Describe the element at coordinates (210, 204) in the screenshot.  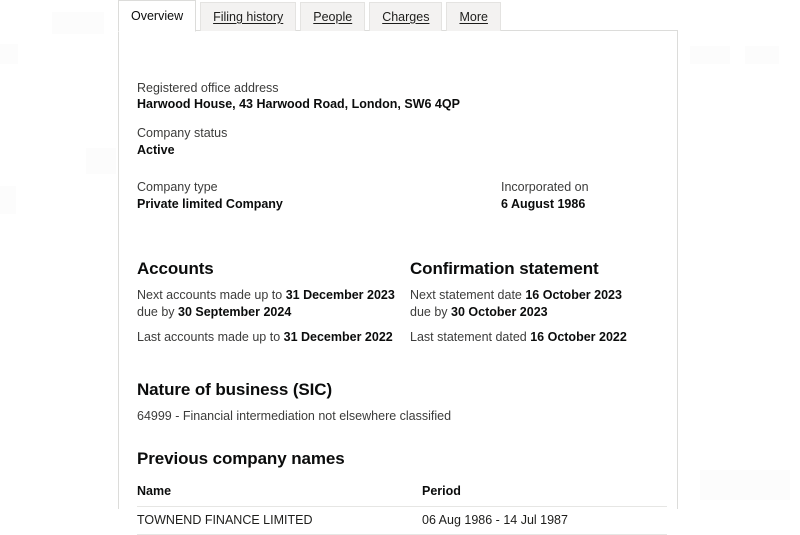
I see `company-type-value: Private limited Company` at that location.